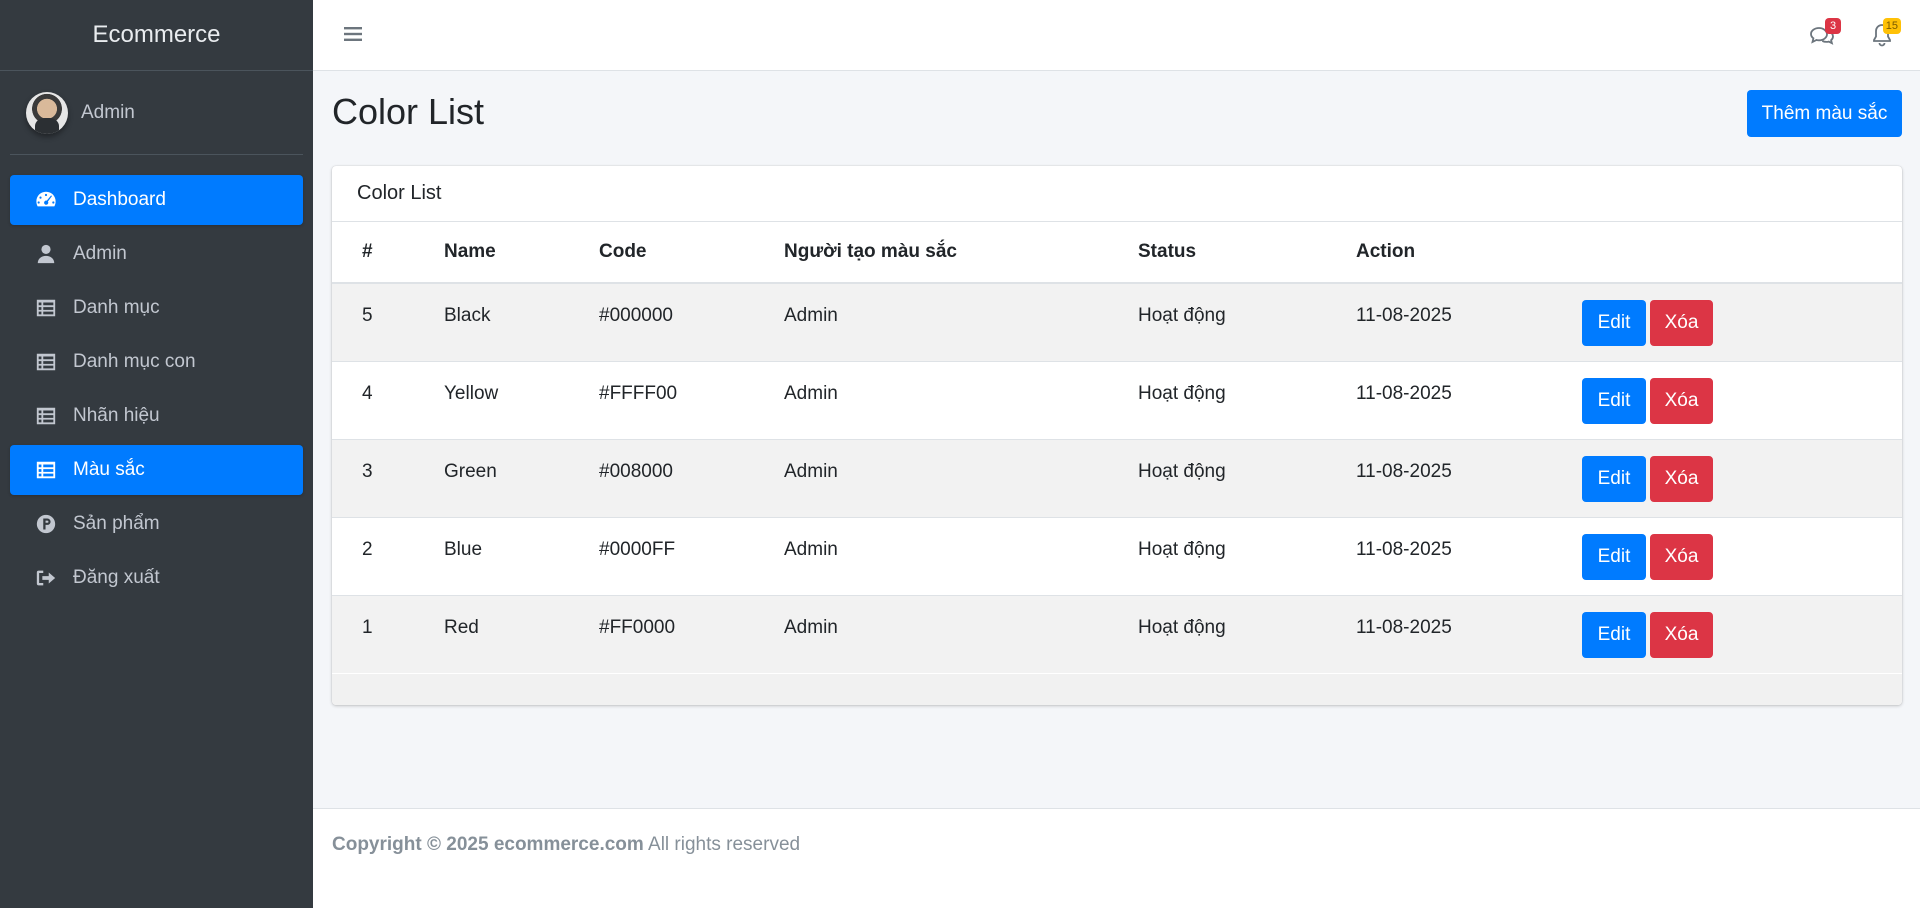  I want to click on cell-id: 4, so click(388, 399).